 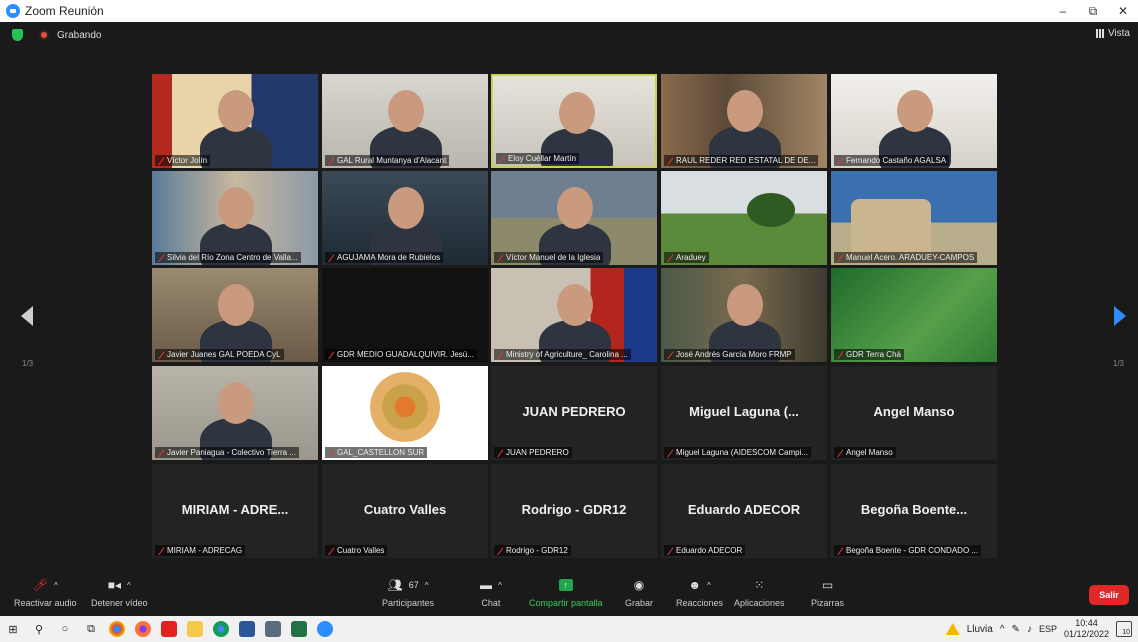 I want to click on dovecote-tower, so click(x=891, y=227).